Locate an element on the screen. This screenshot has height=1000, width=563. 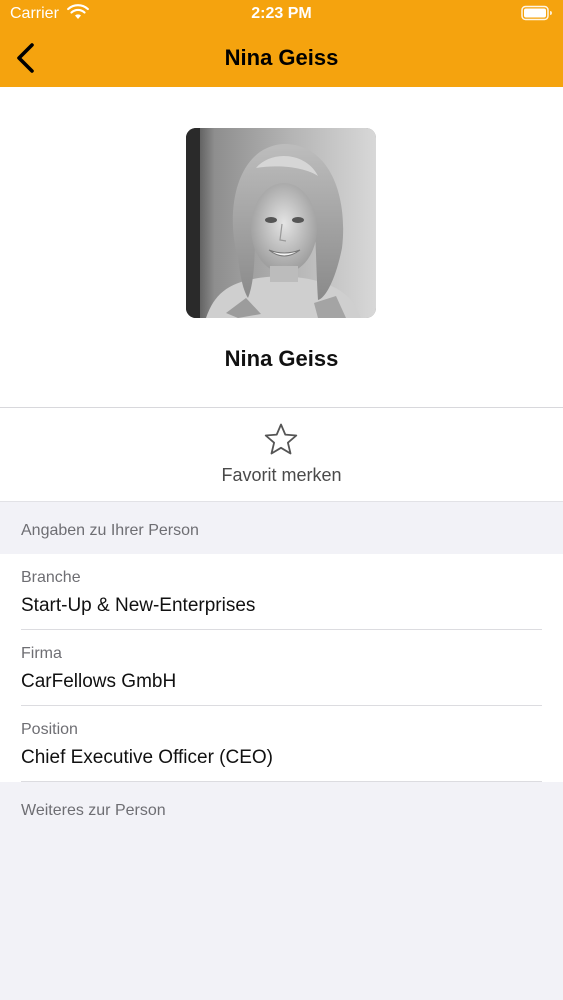
page-title: Nina Geiss is located at coordinates (281, 57).